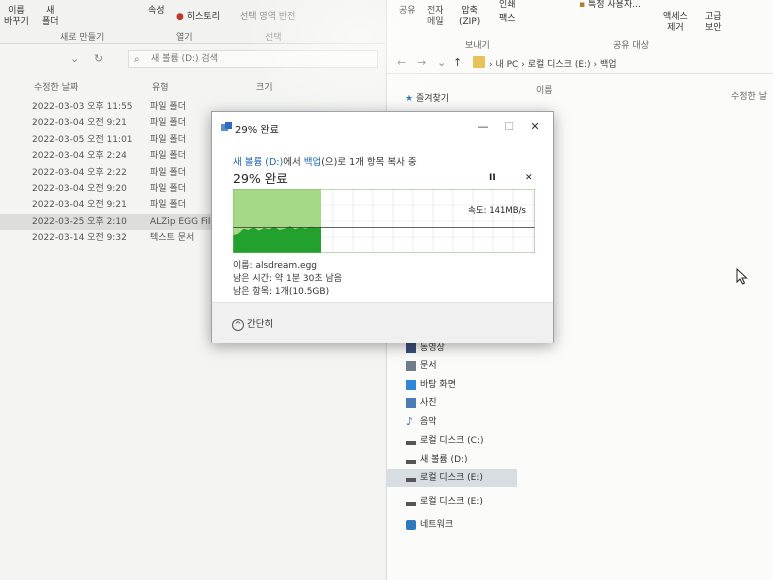 This screenshot has width=773, height=580. What do you see at coordinates (544, 89) in the screenshot?
I see `column-name: 이름` at bounding box center [544, 89].